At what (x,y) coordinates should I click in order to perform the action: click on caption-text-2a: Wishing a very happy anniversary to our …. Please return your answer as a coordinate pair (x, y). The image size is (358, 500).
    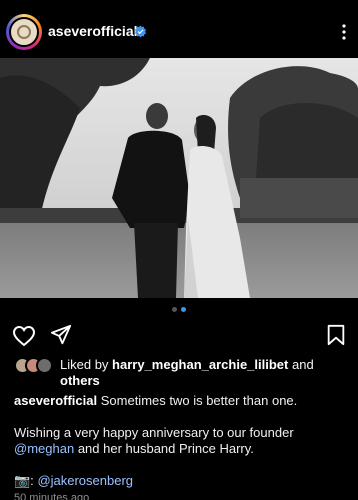
    Looking at the image, I should click on (154, 432).